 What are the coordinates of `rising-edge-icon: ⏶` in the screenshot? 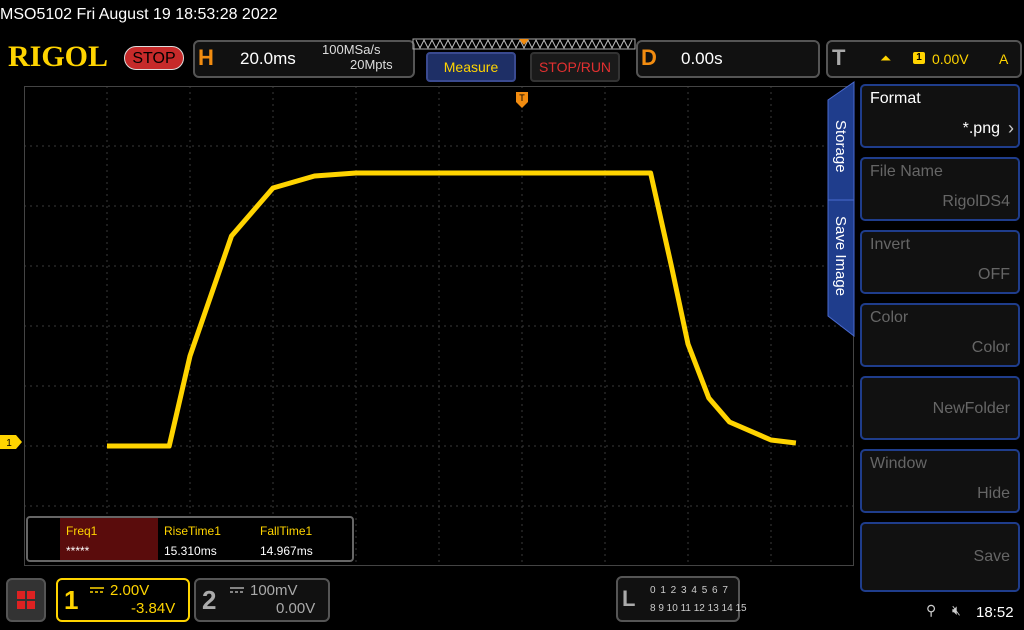 It's located at (886, 58).